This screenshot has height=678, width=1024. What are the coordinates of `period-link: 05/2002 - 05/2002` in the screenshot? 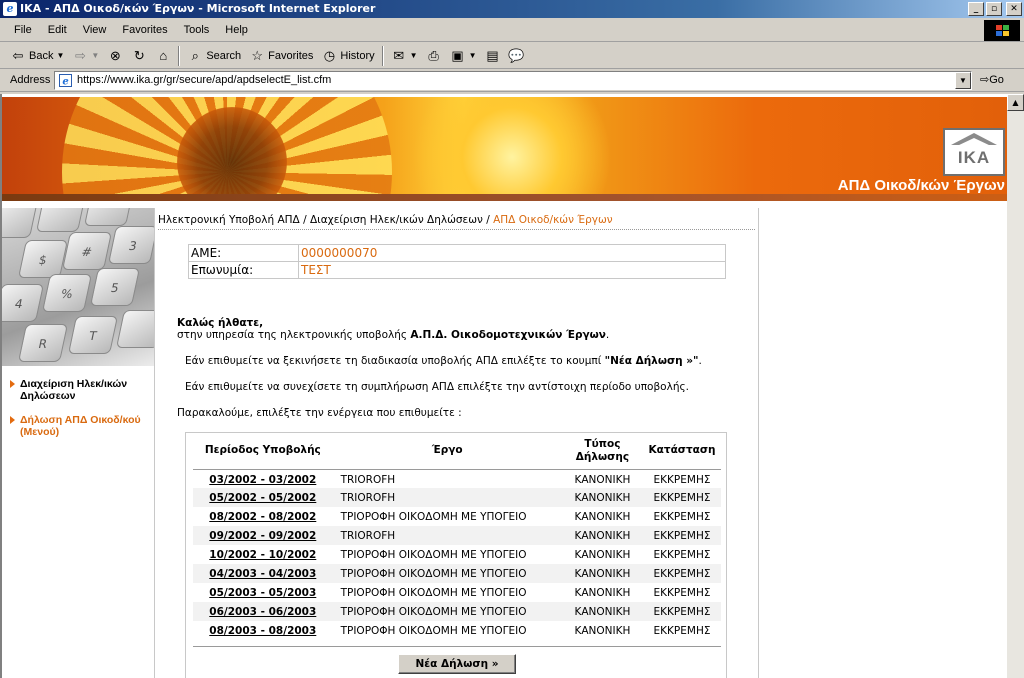 It's located at (263, 497).